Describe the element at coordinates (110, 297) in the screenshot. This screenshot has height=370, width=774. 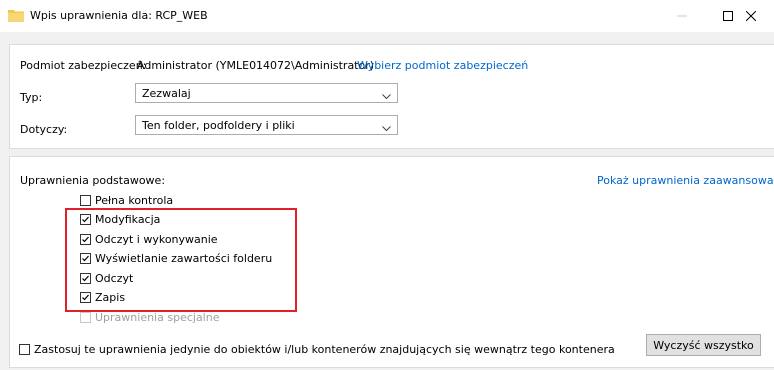
I see `perm-label: Zapis` at that location.